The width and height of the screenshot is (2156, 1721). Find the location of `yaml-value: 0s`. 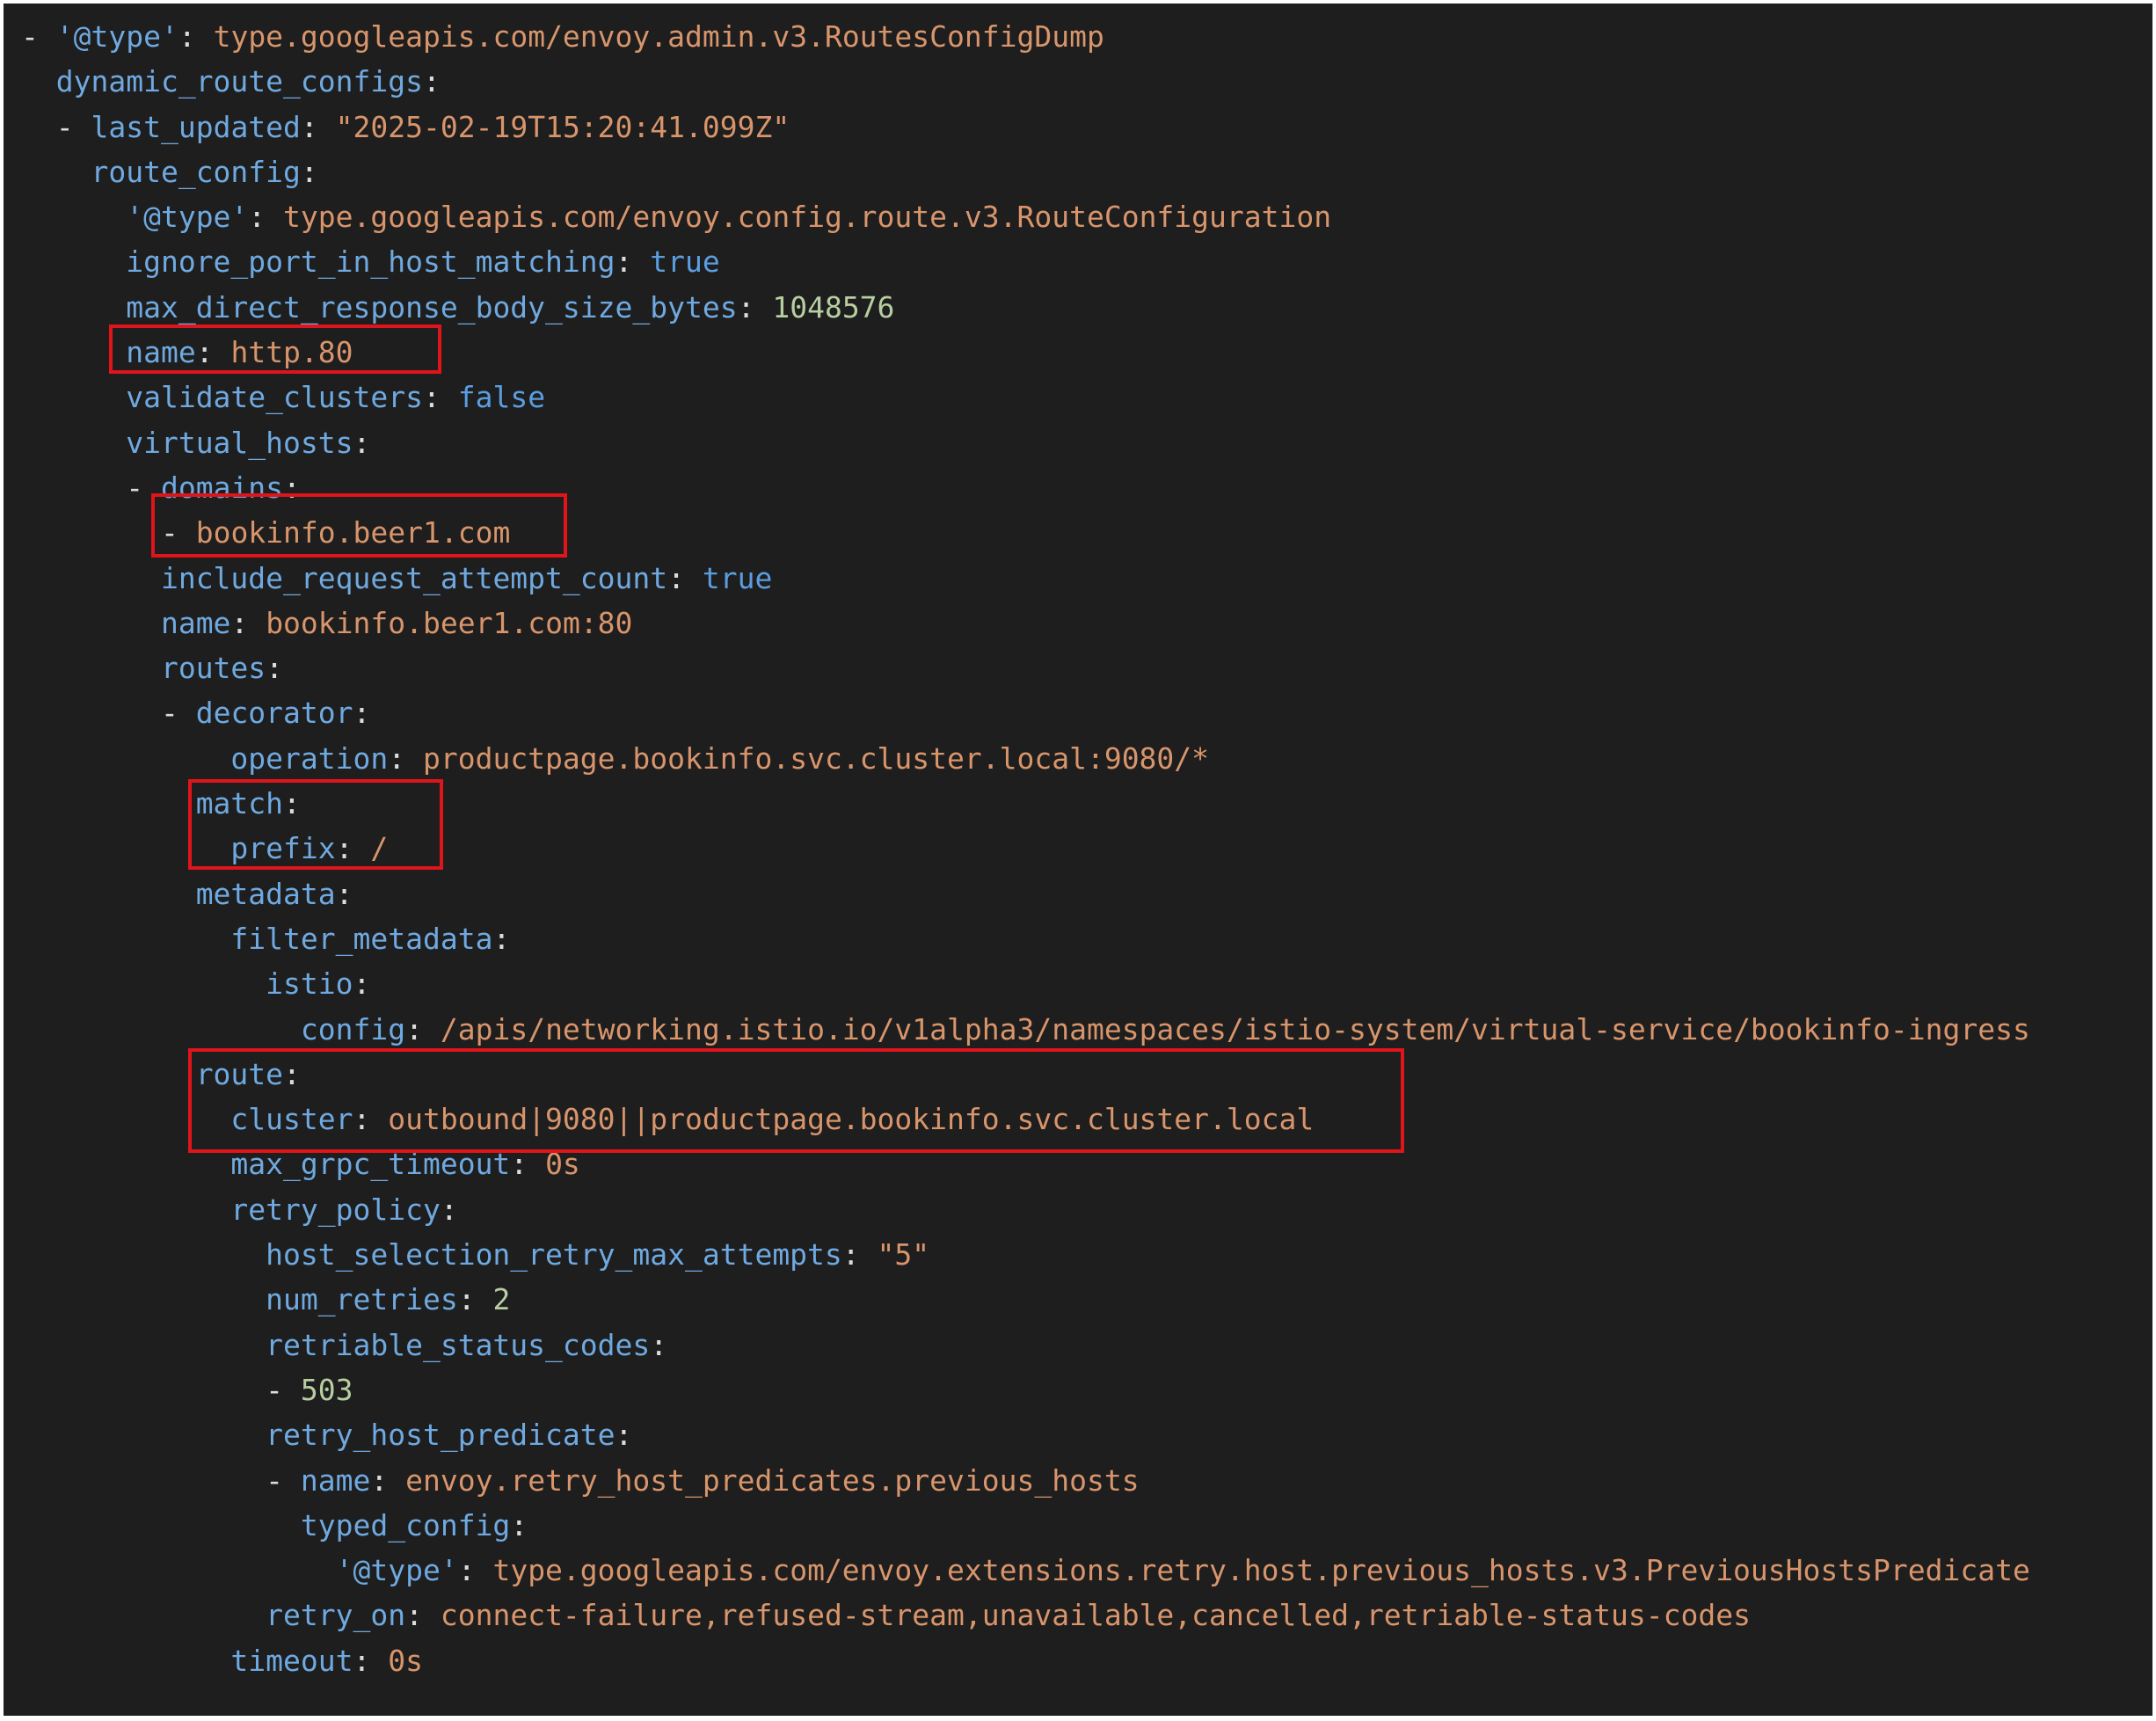

yaml-value: 0s is located at coordinates (405, 1660).